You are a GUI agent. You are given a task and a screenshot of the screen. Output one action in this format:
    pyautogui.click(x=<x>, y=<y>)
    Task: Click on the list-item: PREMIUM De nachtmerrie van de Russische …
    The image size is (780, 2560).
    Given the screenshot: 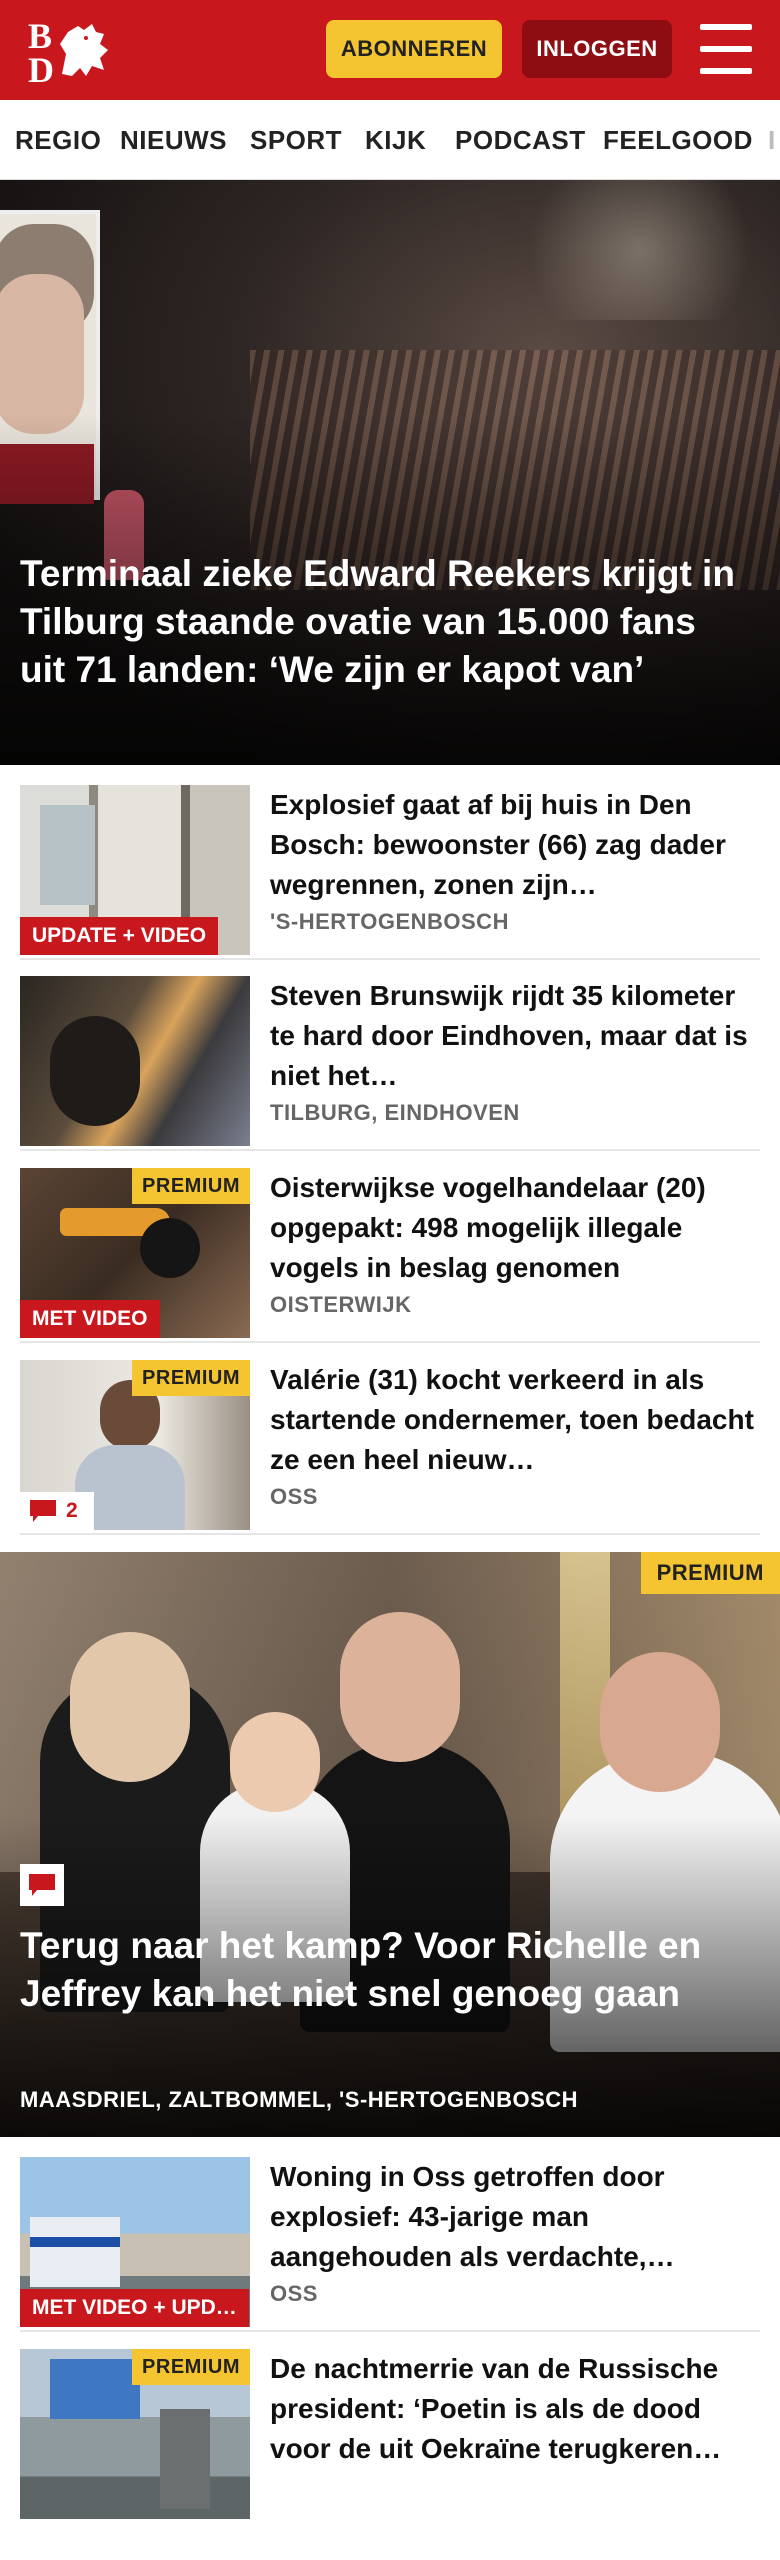 What is the action you would take?
    pyautogui.click(x=390, y=2436)
    